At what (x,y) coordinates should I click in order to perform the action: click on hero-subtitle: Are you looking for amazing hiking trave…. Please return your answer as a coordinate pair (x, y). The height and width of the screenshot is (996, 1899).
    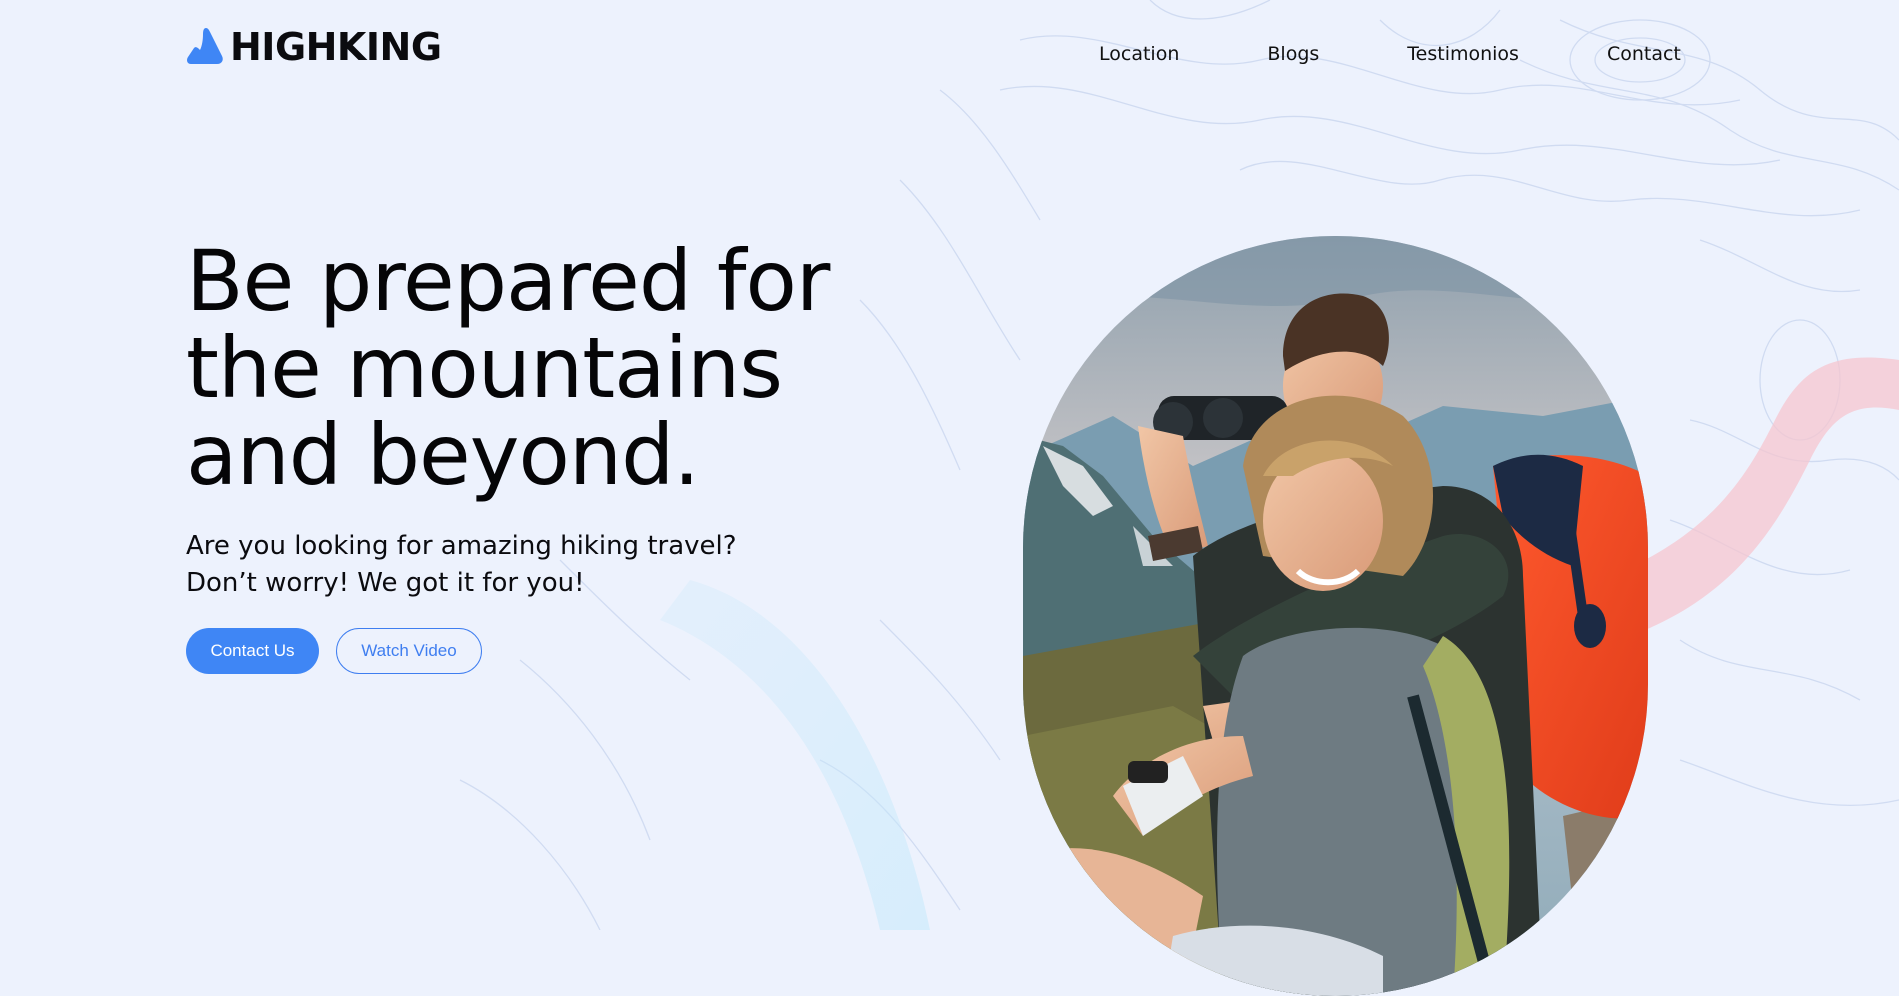
    Looking at the image, I should click on (496, 565).